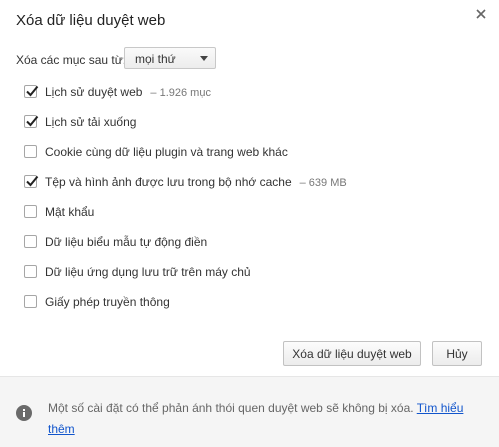 This screenshot has height=447, width=499. Describe the element at coordinates (128, 92) in the screenshot. I see `option-label: Lịch sử duyệt web – 1.926 mục` at that location.